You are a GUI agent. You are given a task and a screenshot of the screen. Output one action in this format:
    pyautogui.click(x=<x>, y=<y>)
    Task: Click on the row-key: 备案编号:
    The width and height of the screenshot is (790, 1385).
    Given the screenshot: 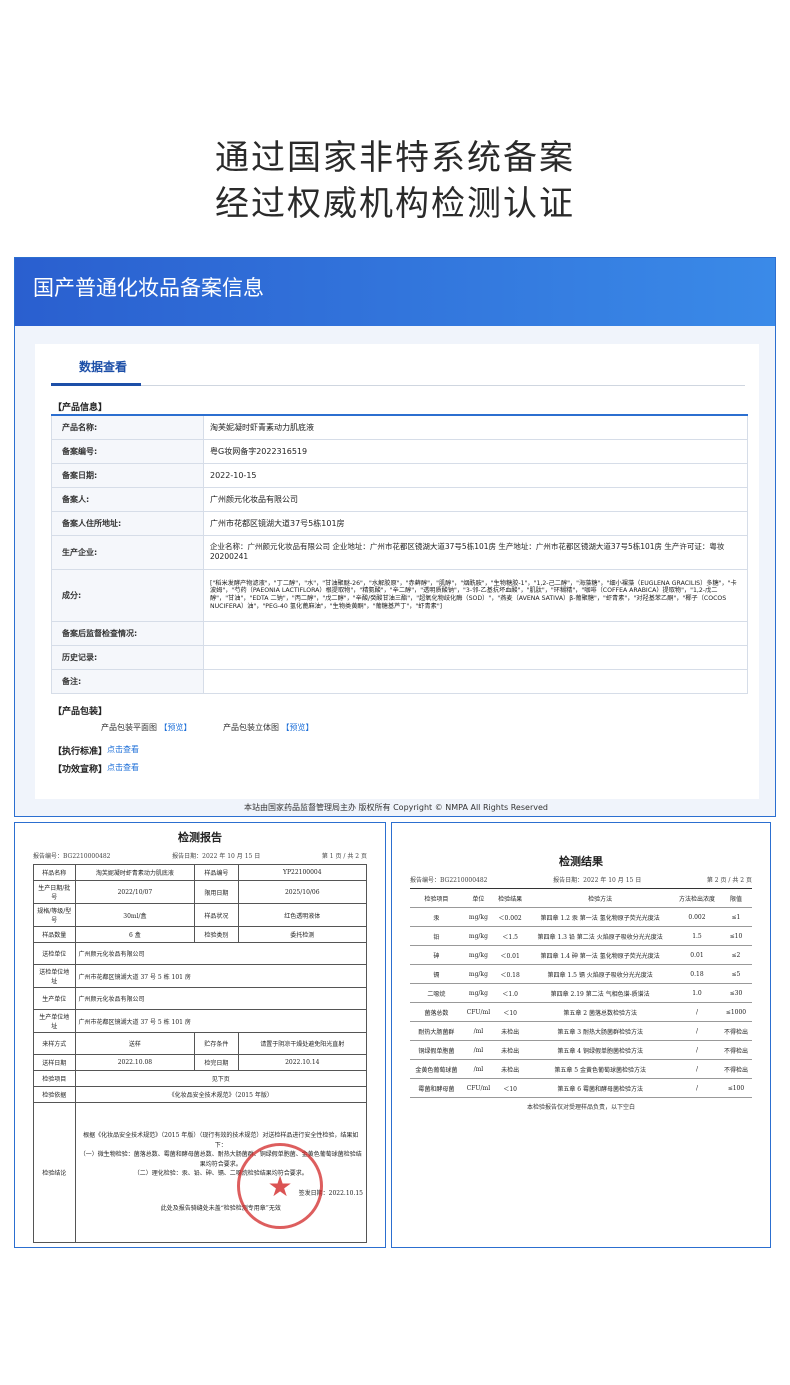 What is the action you would take?
    pyautogui.click(x=127, y=451)
    